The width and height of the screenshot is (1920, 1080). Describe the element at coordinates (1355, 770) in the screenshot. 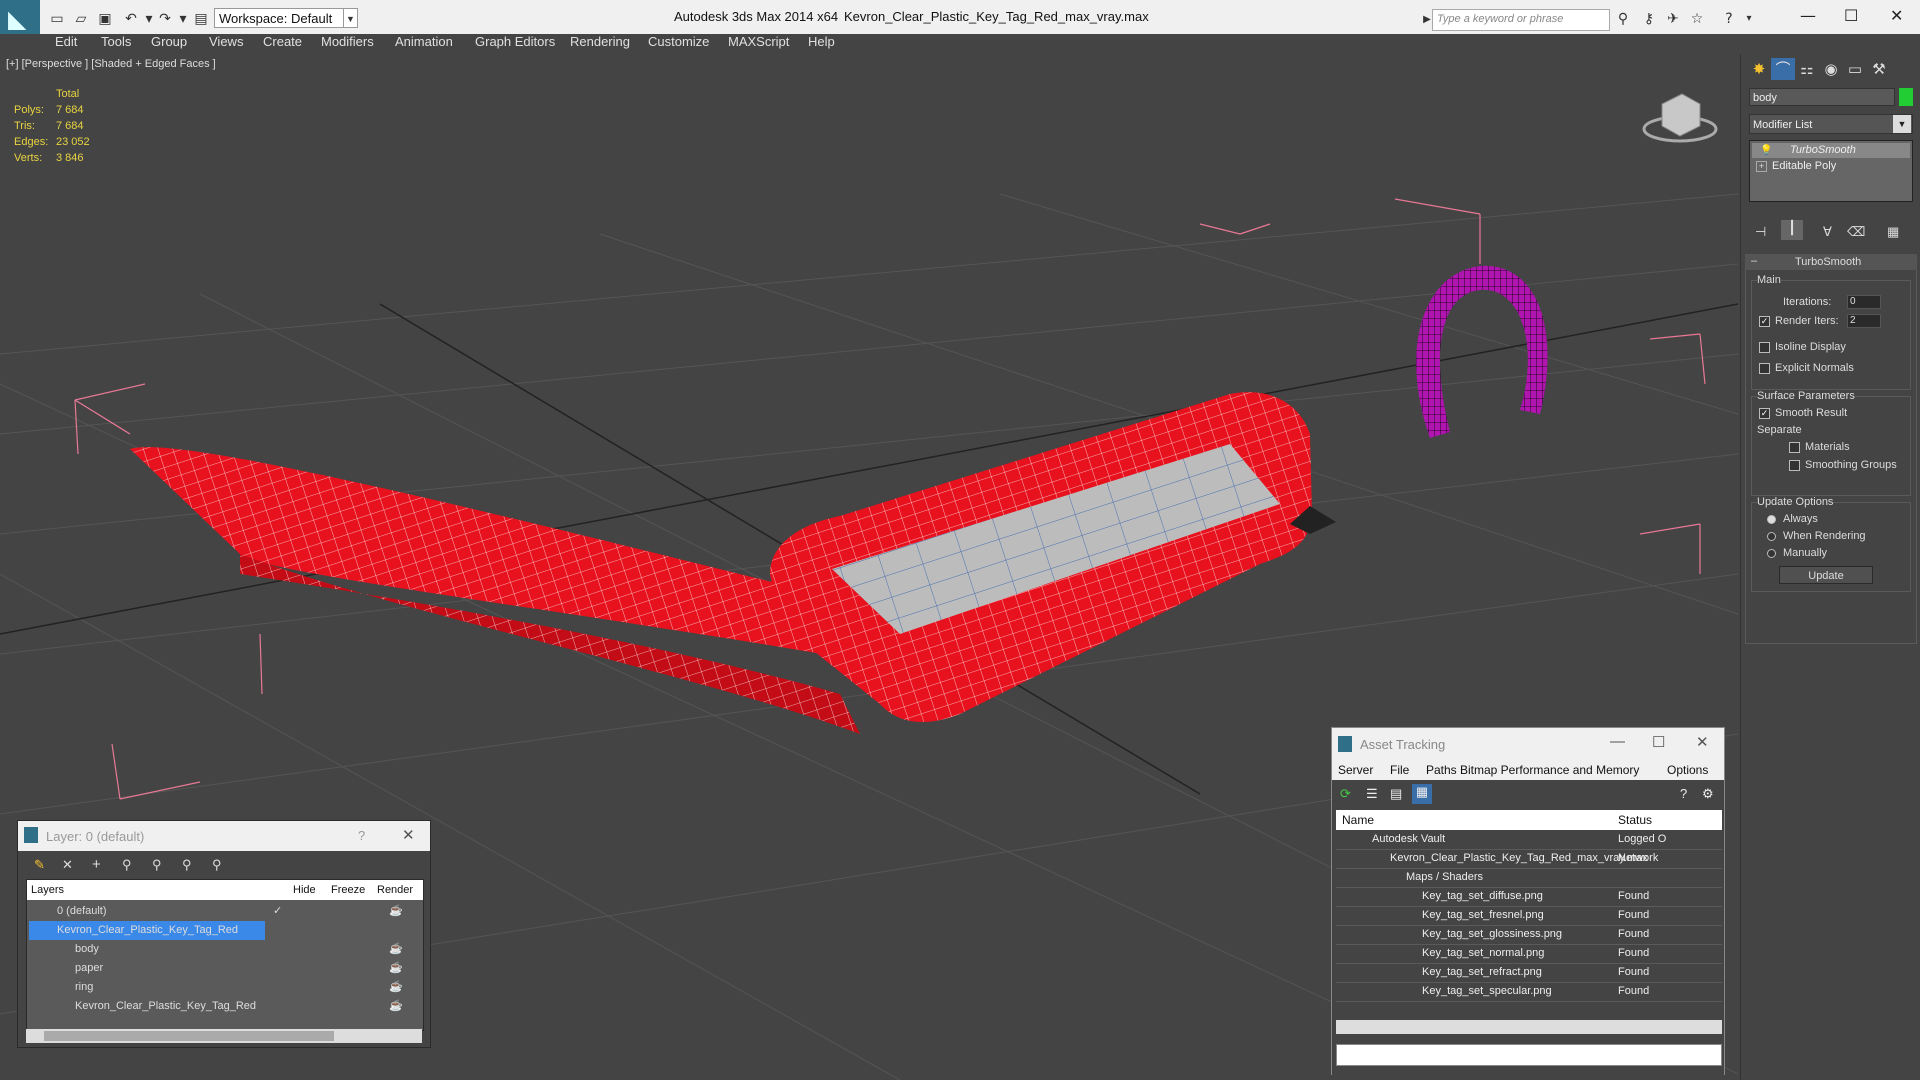

I see `menu-server: Server` at that location.